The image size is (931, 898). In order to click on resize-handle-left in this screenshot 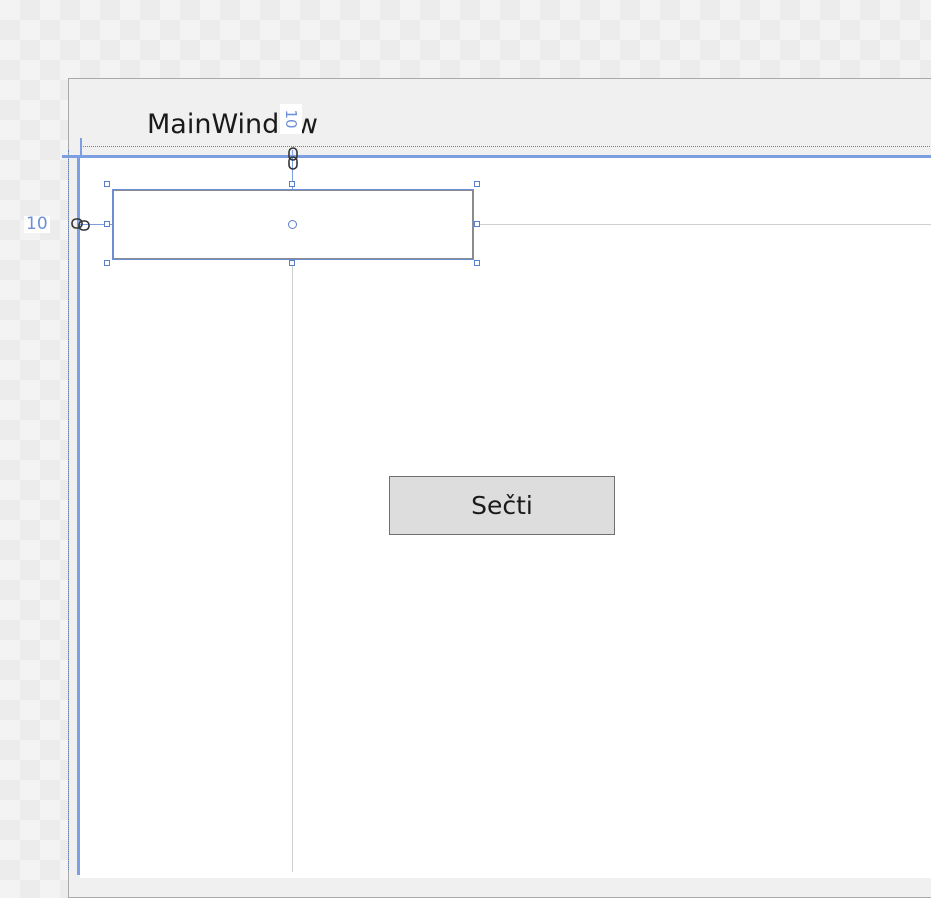, I will do `click(107, 224)`.